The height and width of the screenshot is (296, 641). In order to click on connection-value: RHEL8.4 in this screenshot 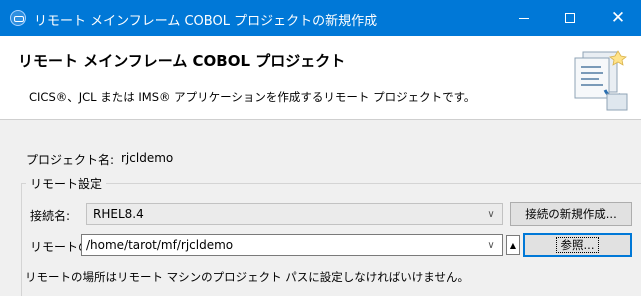, I will do `click(118, 214)`.